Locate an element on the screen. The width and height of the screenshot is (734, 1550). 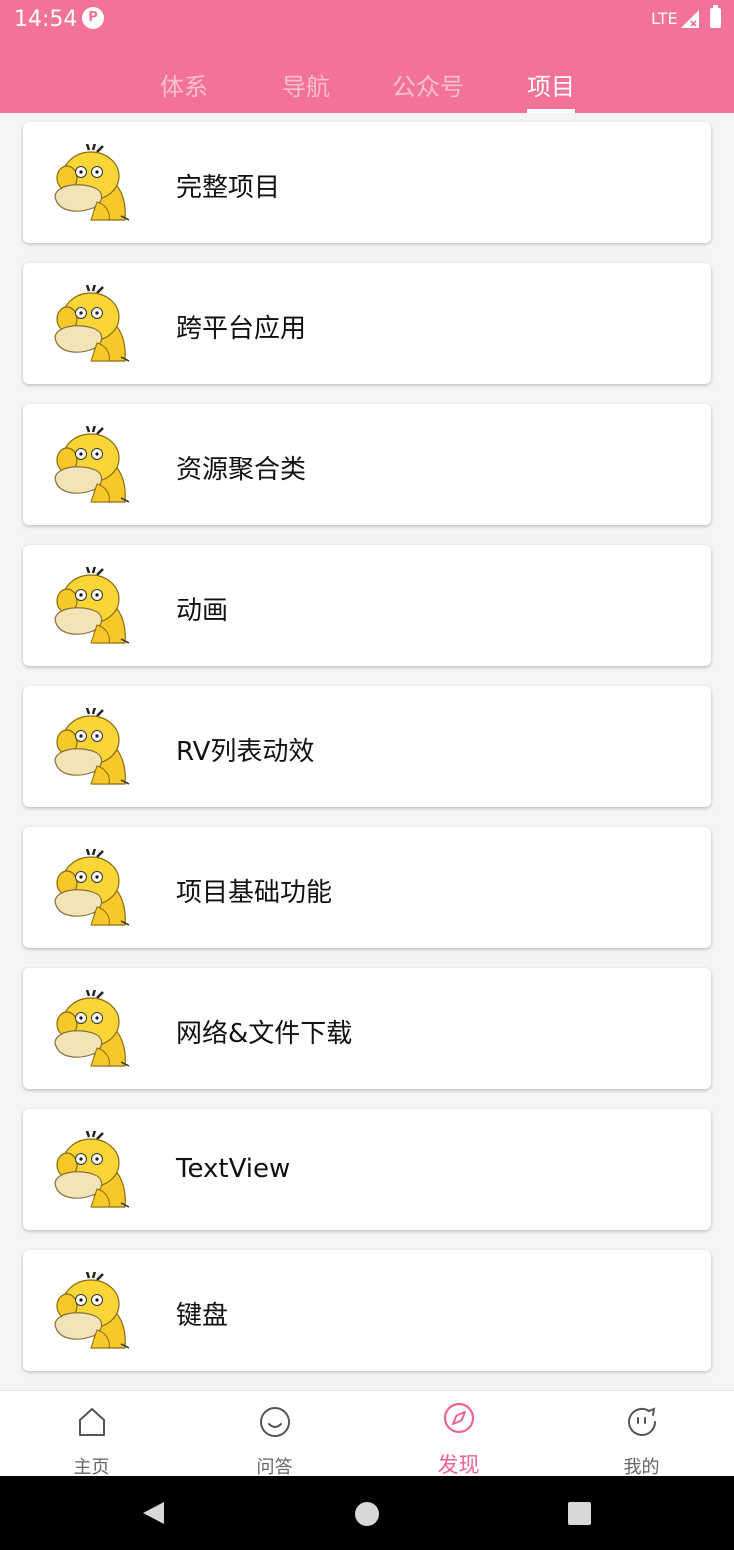
nav-qa: 问答 is located at coordinates (274, 1434).